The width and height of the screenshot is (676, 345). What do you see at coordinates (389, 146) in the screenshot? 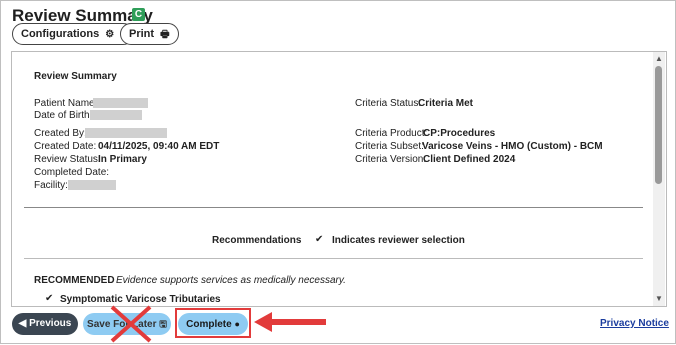
I see `criteria-subset-label: Criteria Subset:` at bounding box center [389, 146].